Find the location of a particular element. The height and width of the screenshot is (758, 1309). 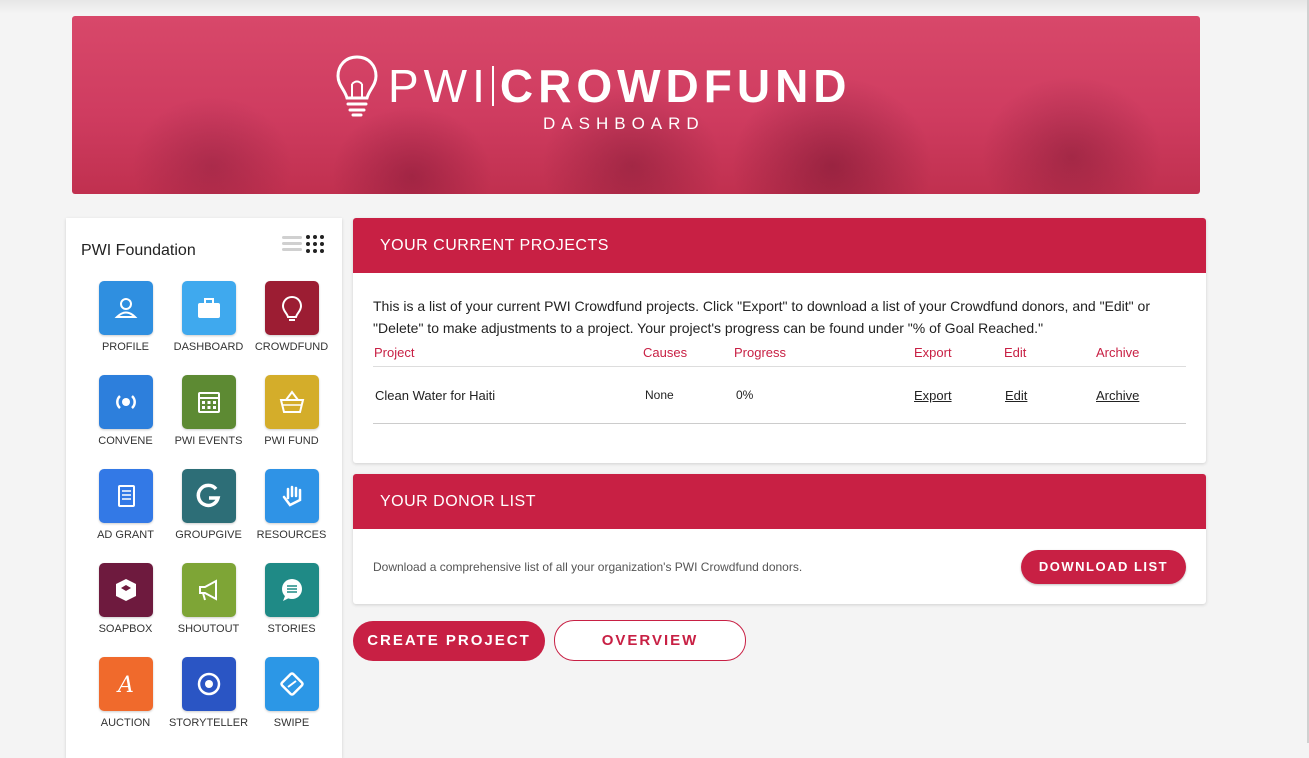

project-name: Clean Water for Haiti is located at coordinates (435, 395).